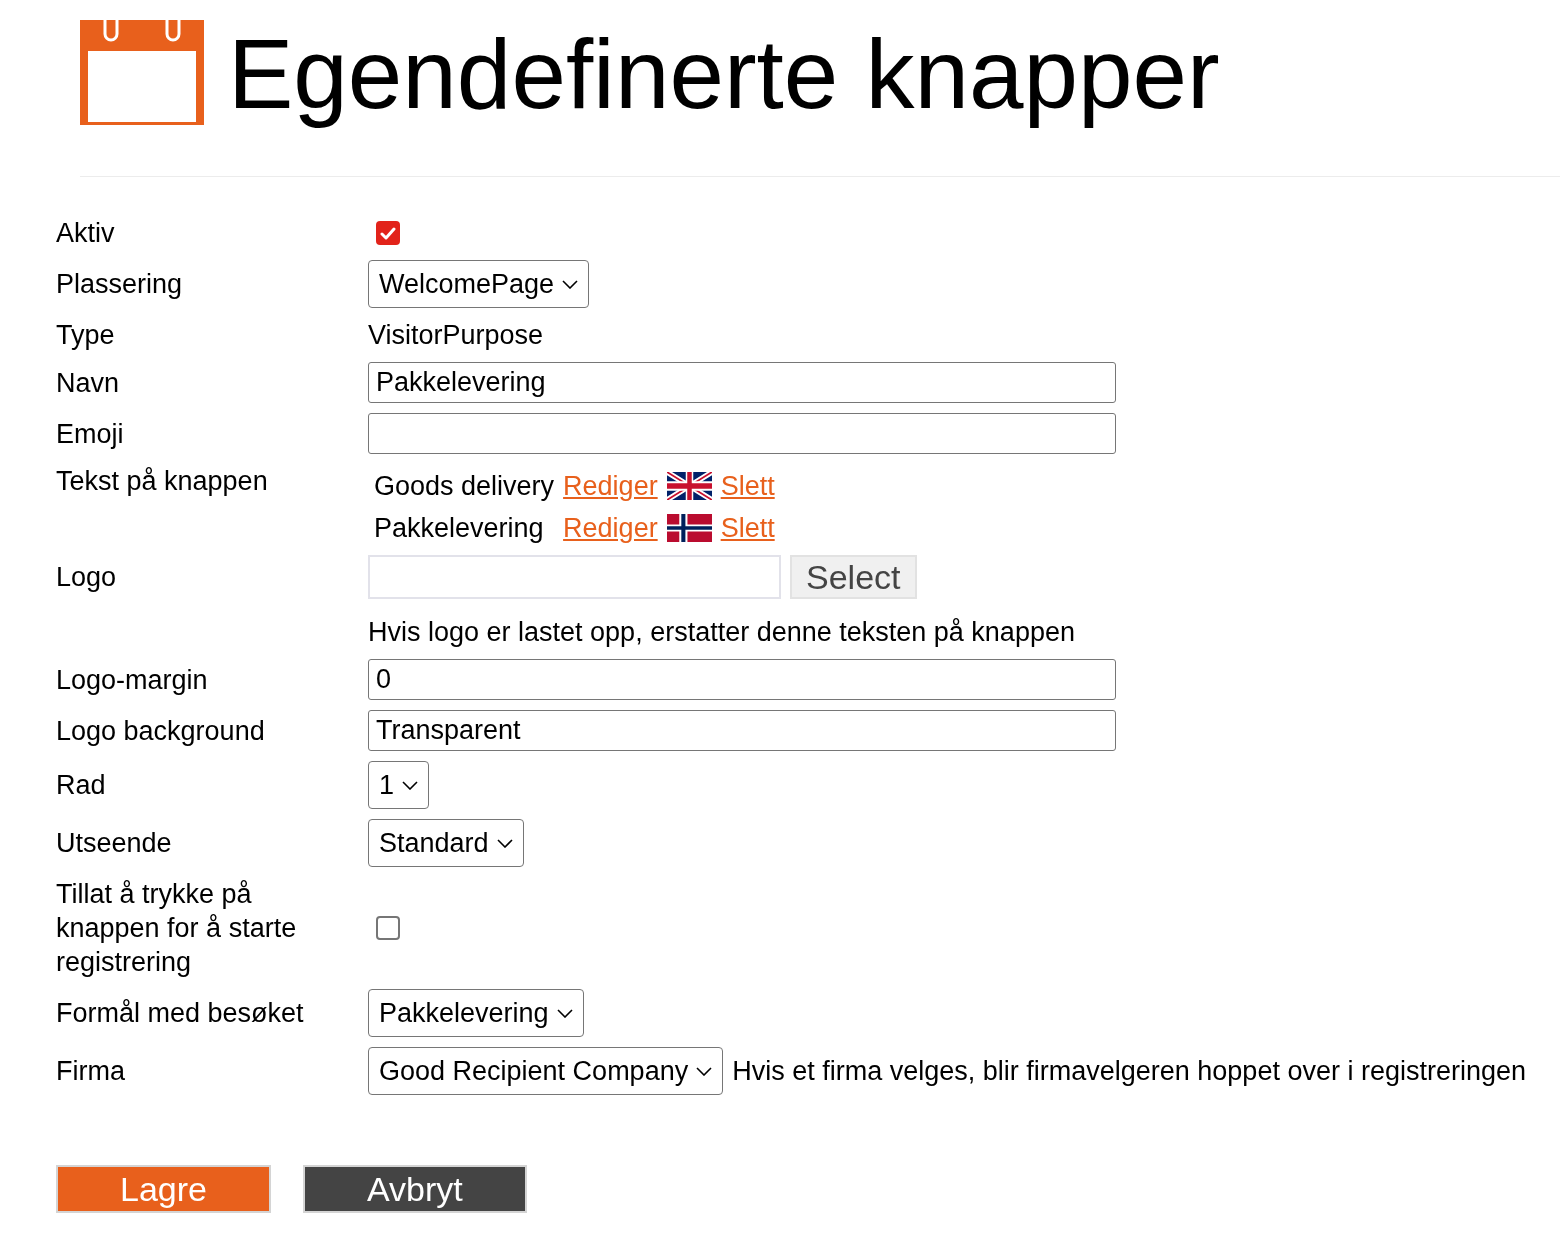 This screenshot has width=1560, height=1250. What do you see at coordinates (742, 730) in the screenshot?
I see `input-field: Transparent` at bounding box center [742, 730].